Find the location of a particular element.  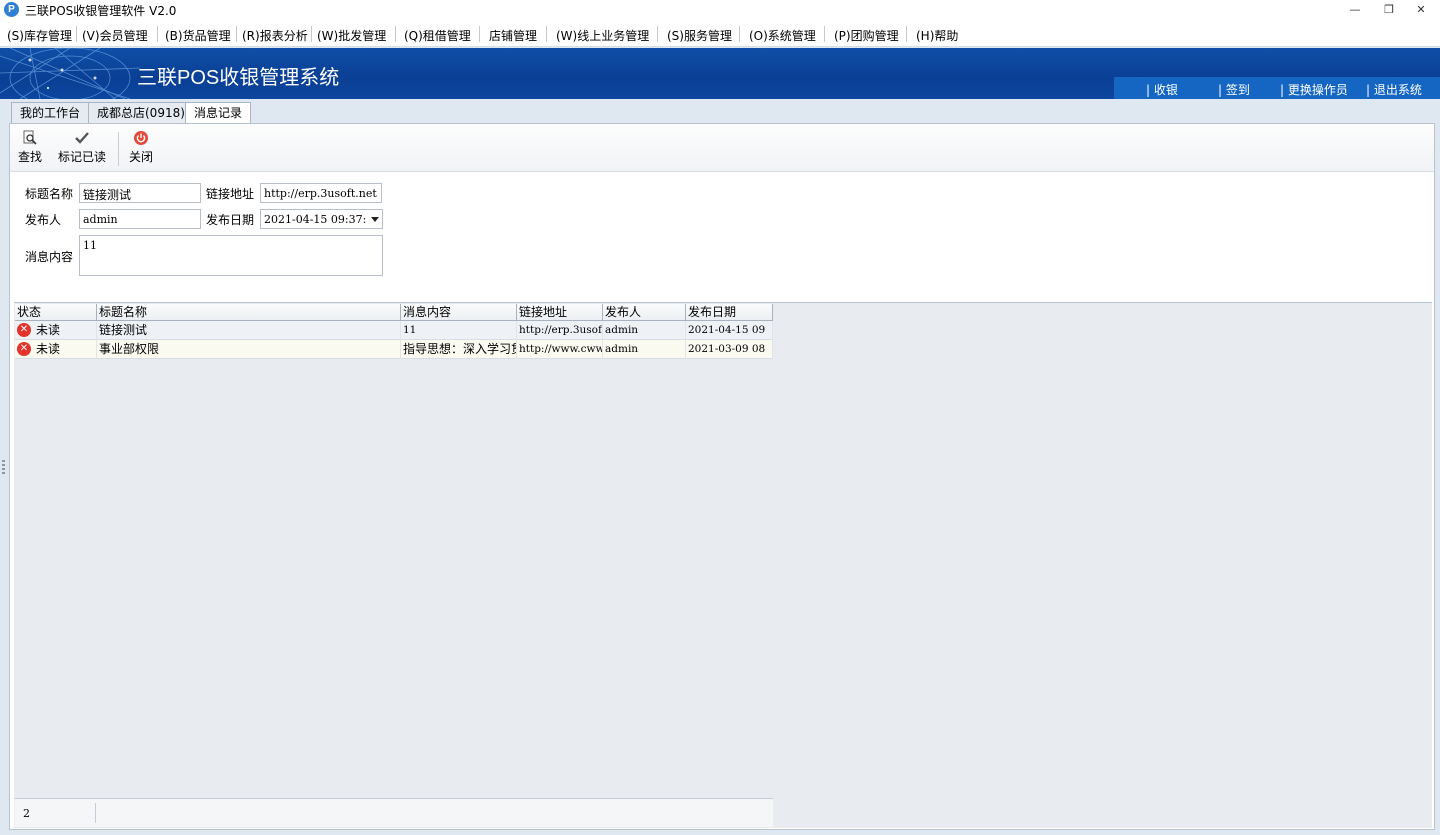

find-label: 查找 is located at coordinates (30, 157).